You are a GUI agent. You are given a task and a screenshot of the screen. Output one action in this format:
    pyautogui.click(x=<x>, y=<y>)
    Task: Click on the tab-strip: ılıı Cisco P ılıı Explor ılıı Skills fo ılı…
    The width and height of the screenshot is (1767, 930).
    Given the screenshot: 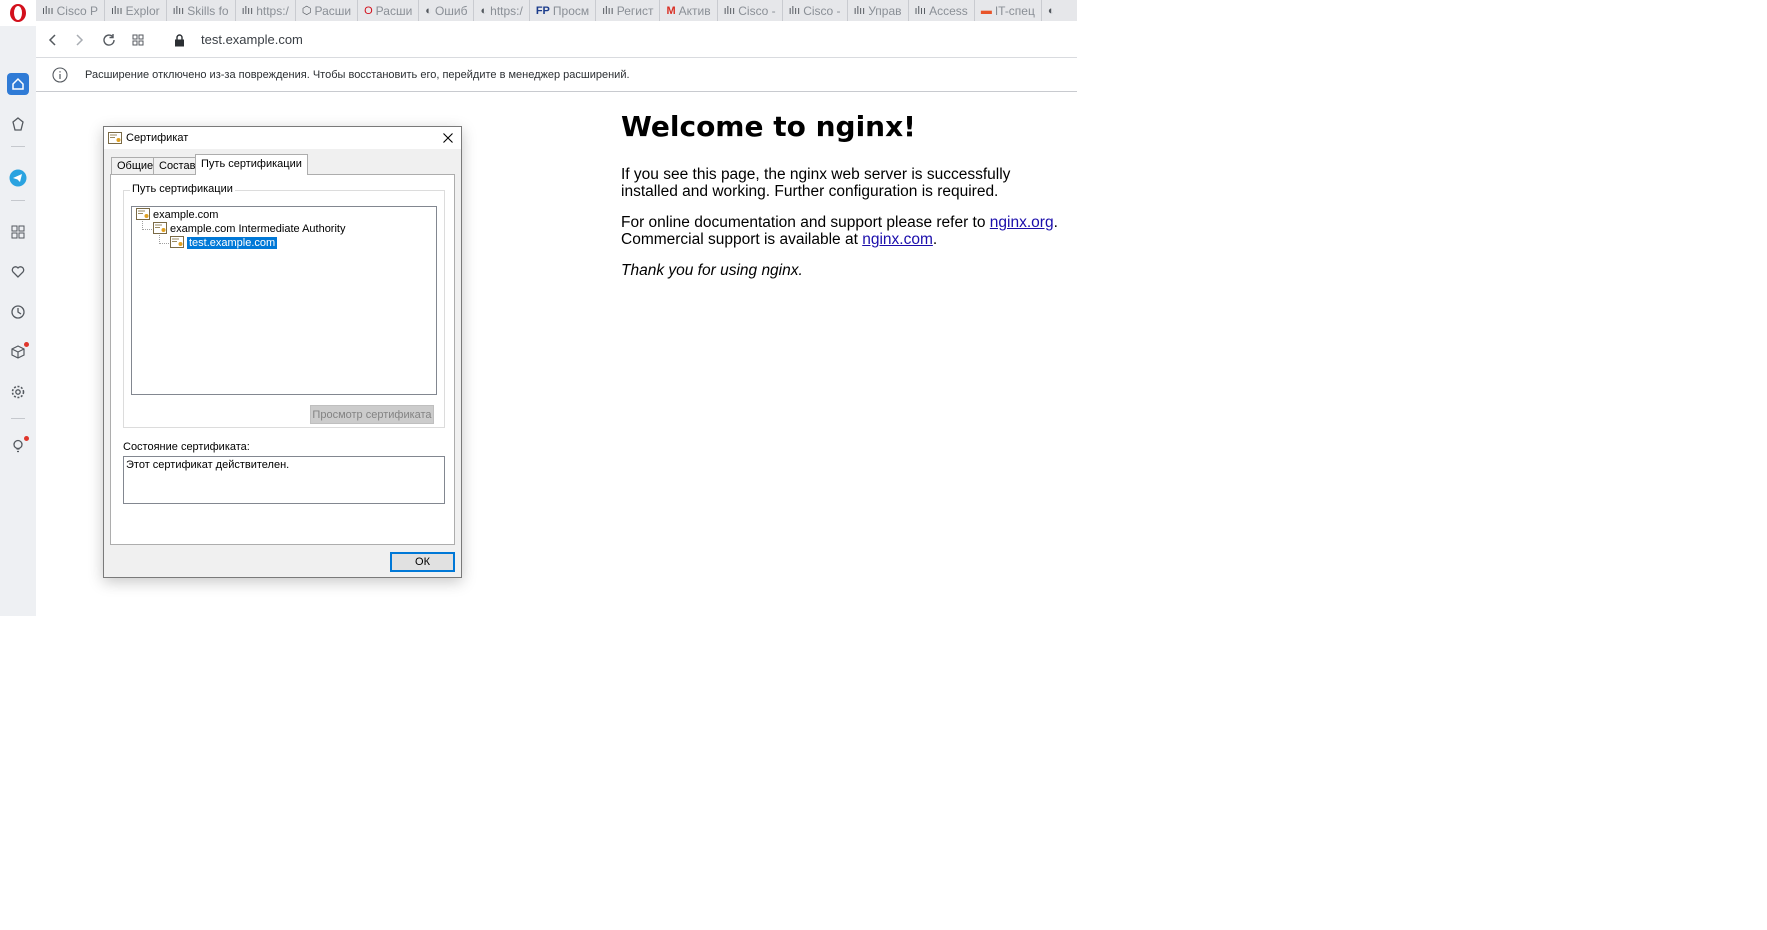 What is the action you would take?
    pyautogui.click(x=556, y=10)
    